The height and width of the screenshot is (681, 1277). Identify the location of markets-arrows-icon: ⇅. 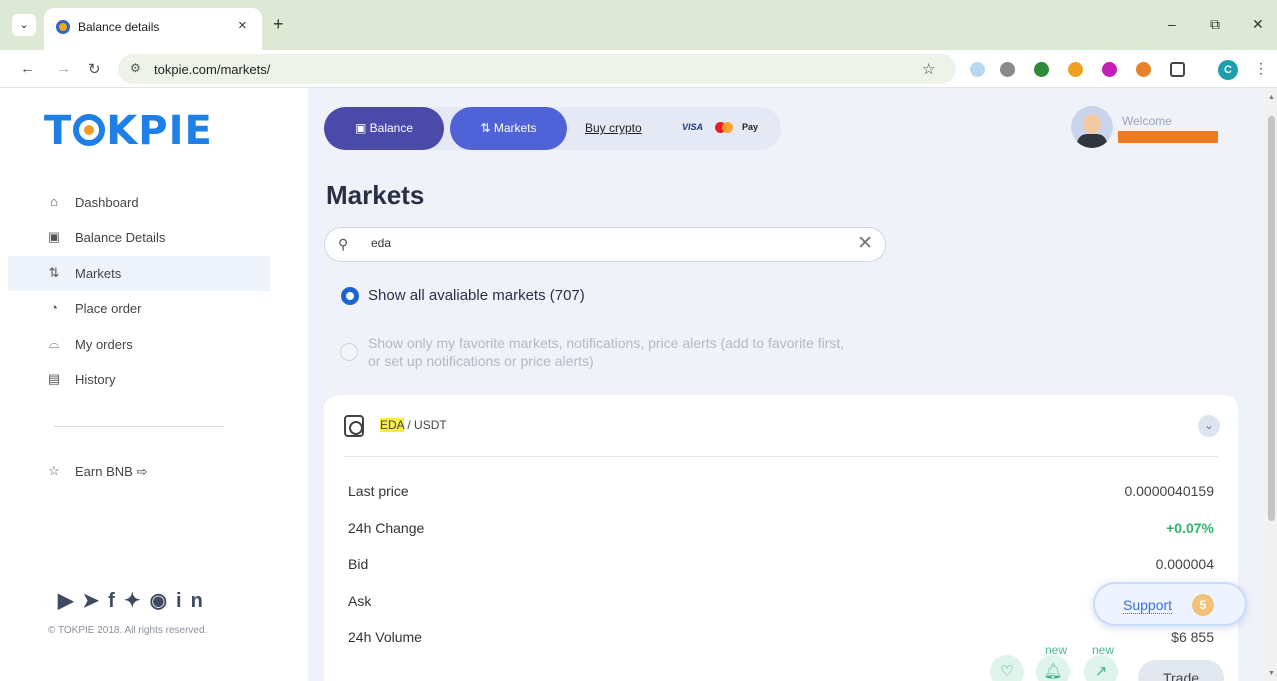
(487, 128).